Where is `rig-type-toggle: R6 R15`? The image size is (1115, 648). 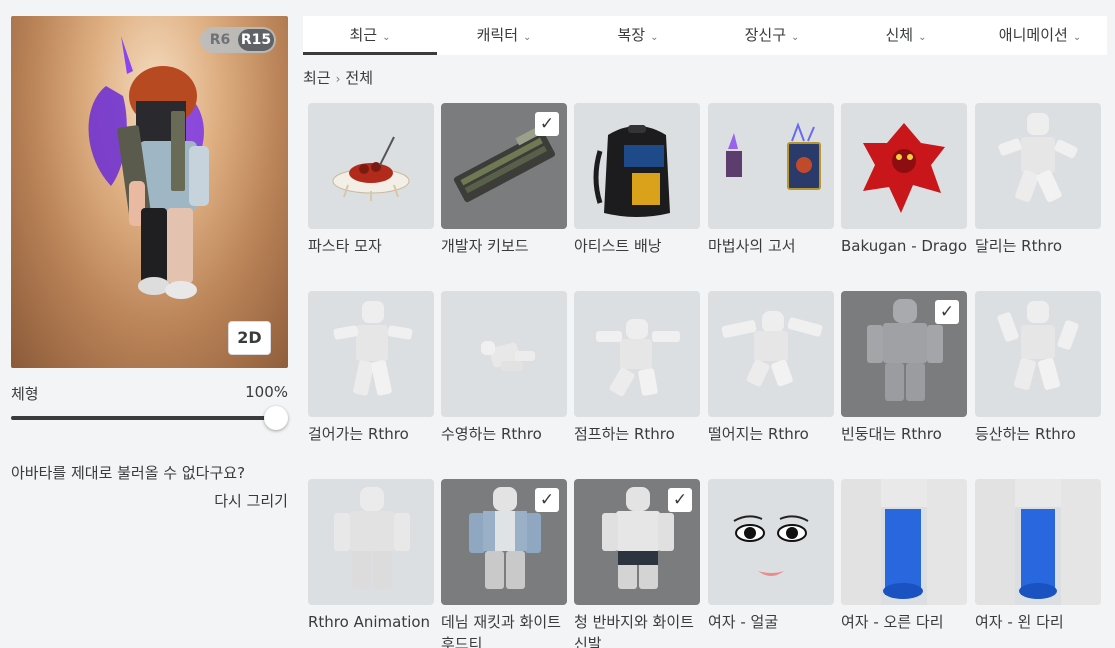
rig-type-toggle: R6 R15 is located at coordinates (238, 40).